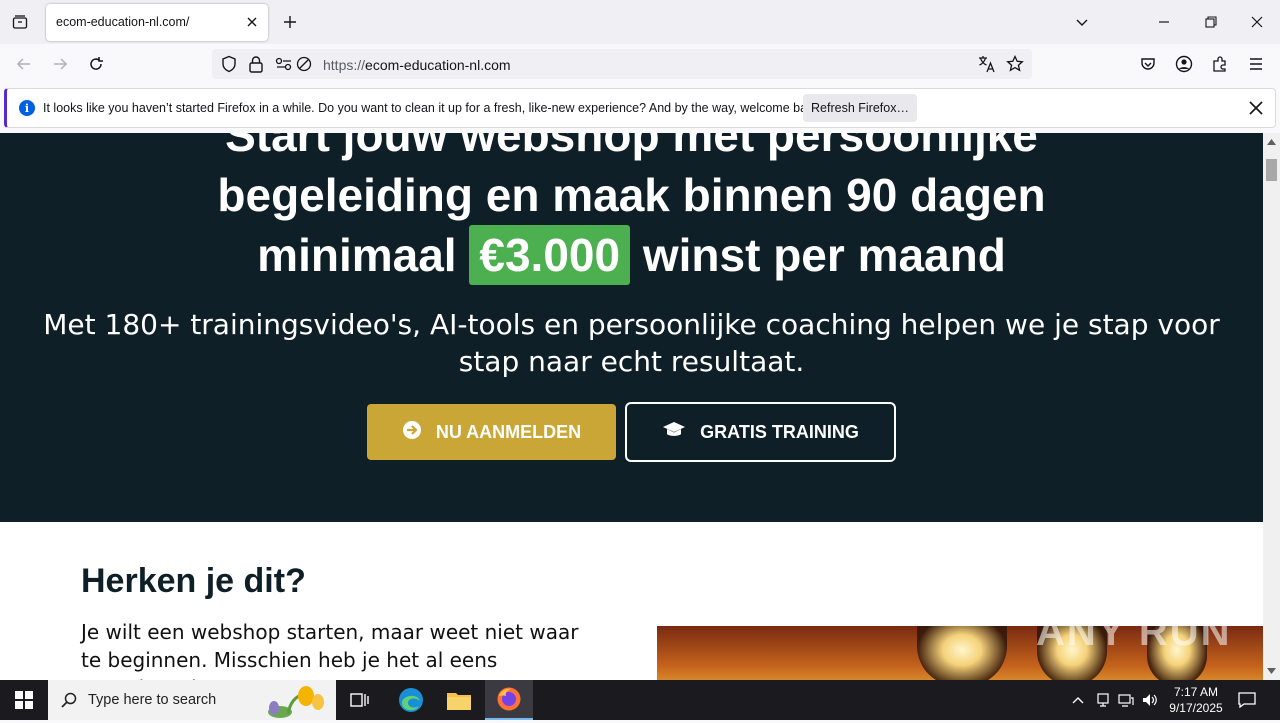  Describe the element at coordinates (1257, 22) in the screenshot. I see `close-window-icon` at that location.